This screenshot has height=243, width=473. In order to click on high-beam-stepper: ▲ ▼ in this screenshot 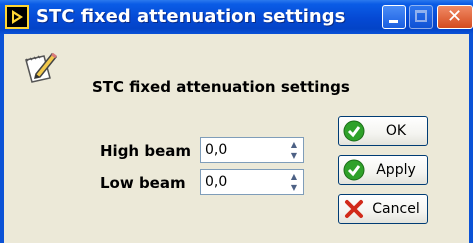, I will do `click(252, 150)`.